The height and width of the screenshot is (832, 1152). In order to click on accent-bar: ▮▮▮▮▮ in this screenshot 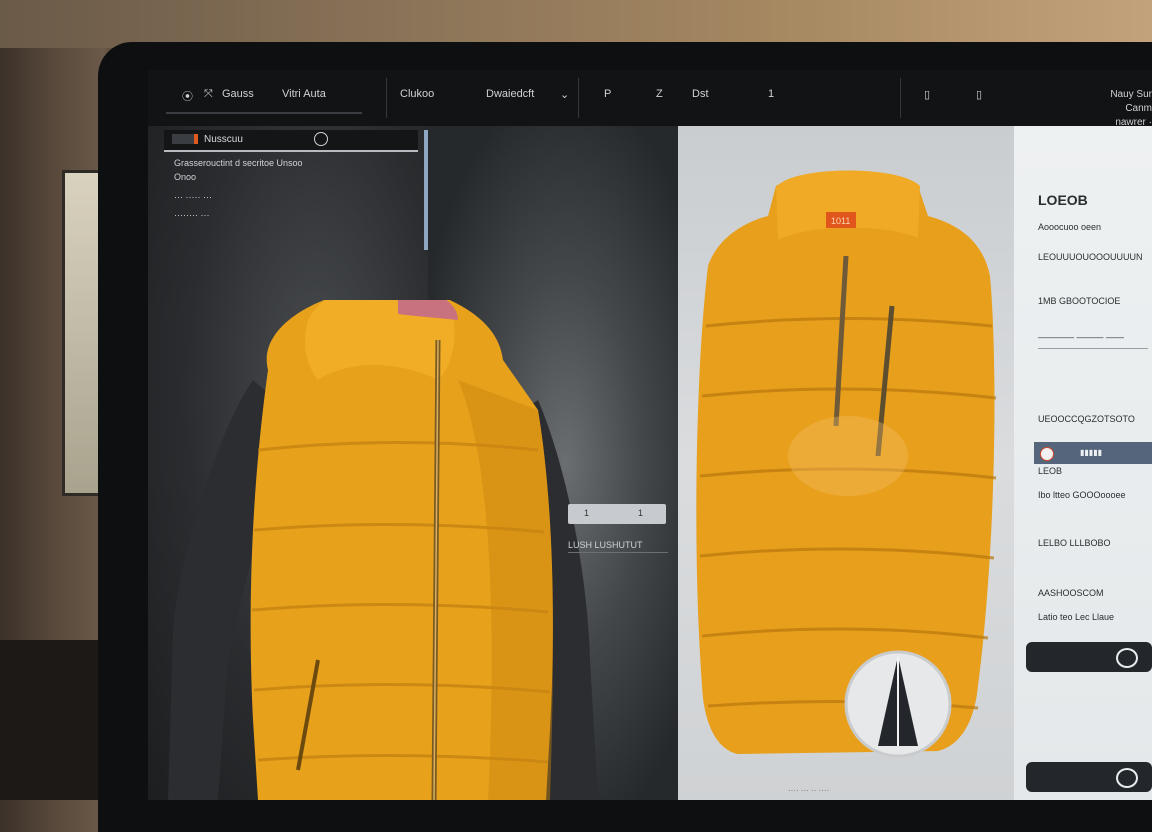, I will do `click(1093, 453)`.